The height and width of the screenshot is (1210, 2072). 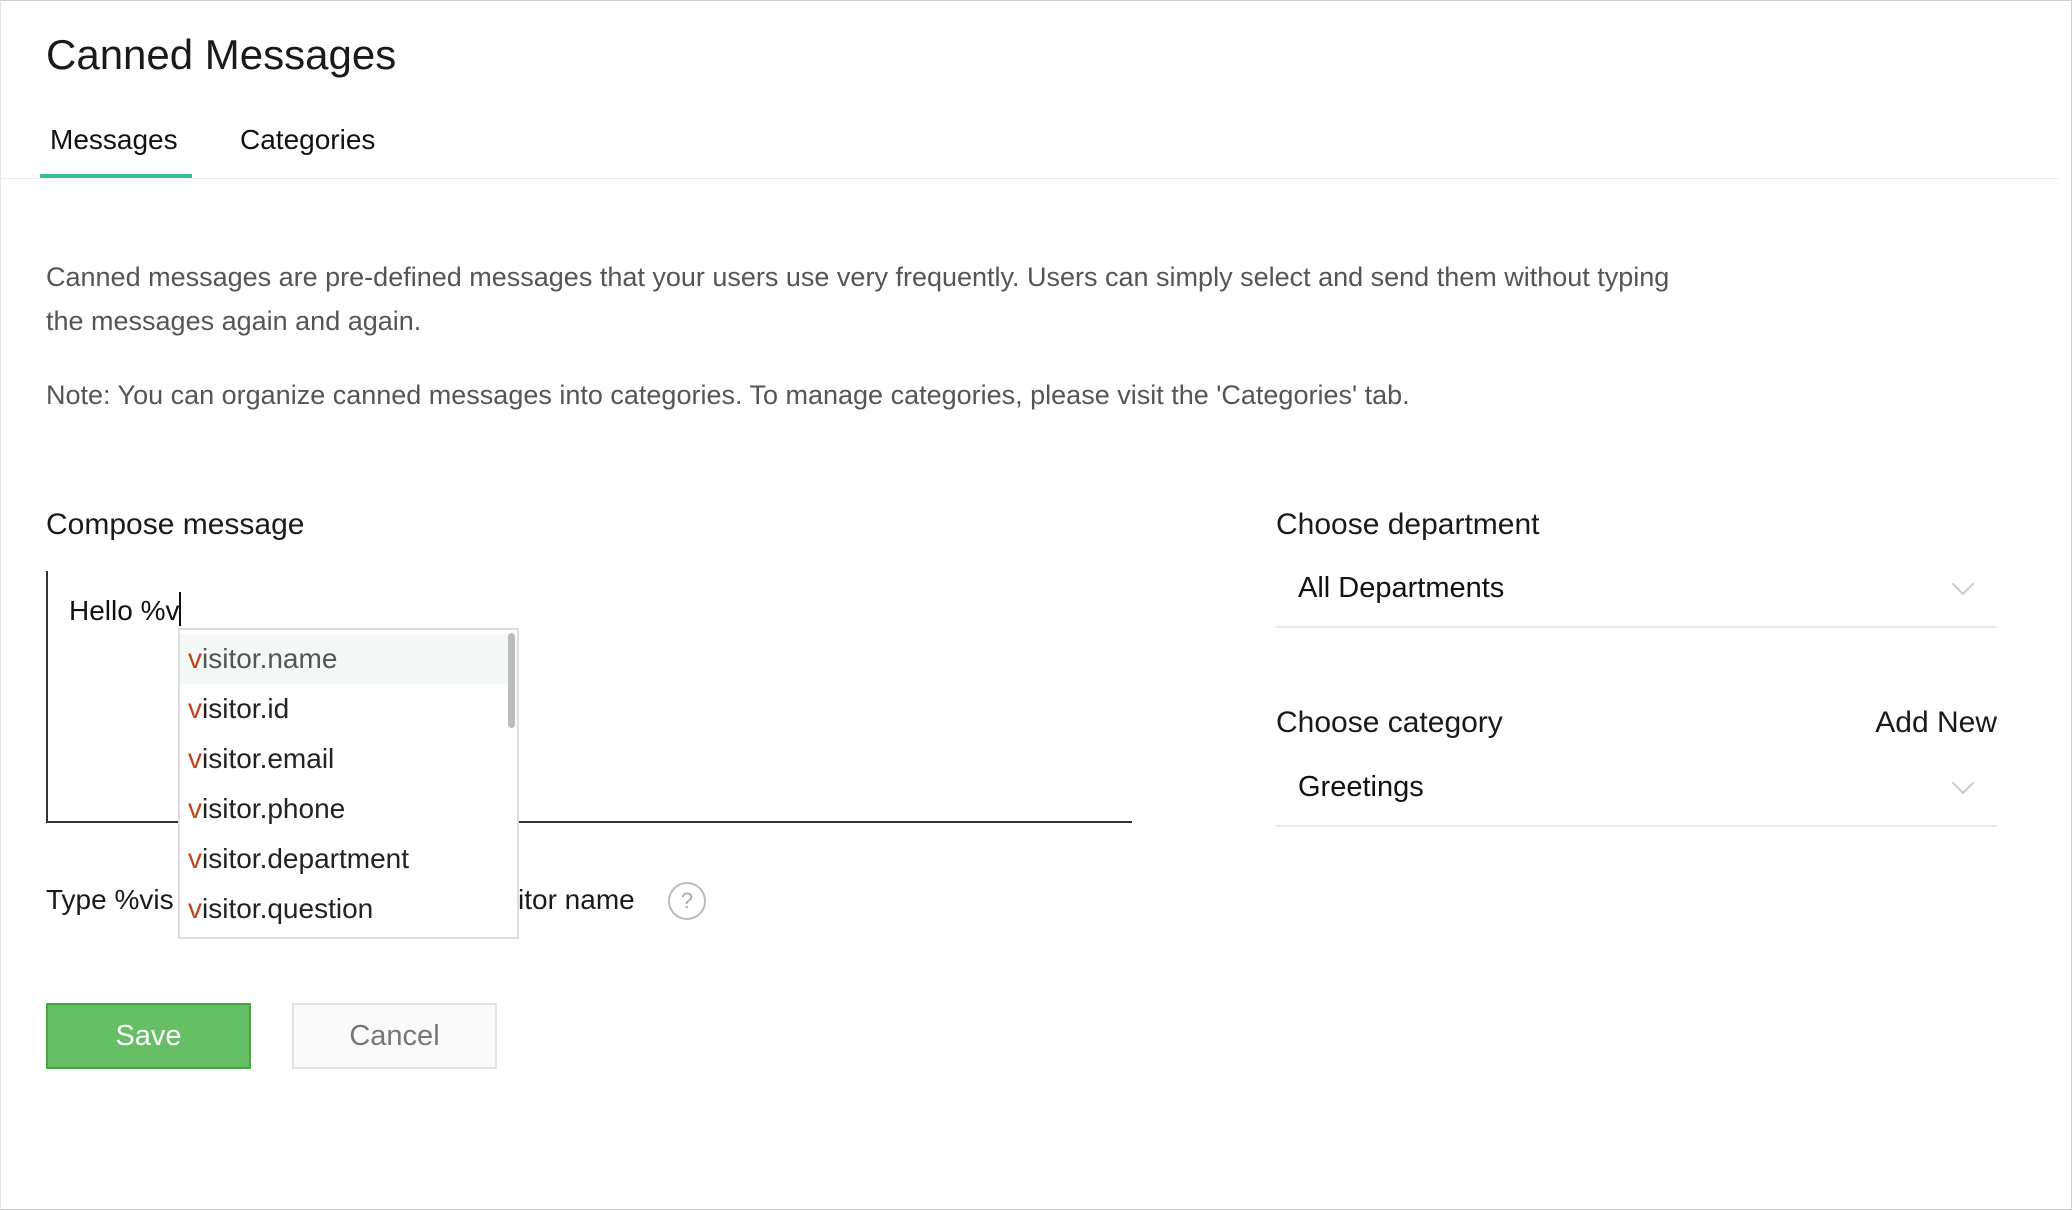 I want to click on question-circle-icon: ?, so click(x=687, y=901).